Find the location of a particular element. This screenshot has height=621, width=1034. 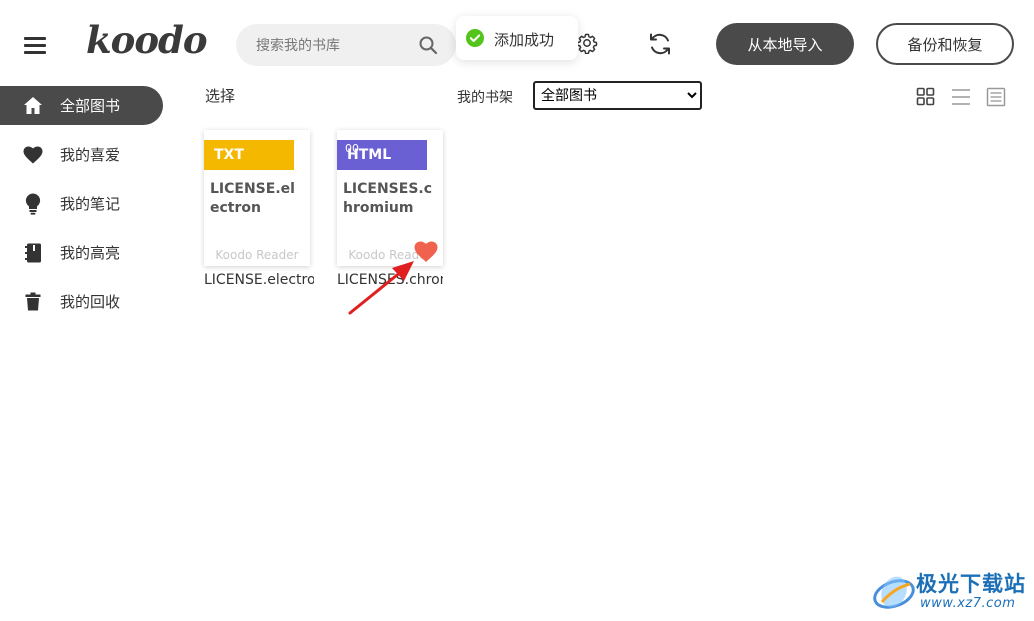

backup-restore-button: 备份和恢复 is located at coordinates (945, 44).